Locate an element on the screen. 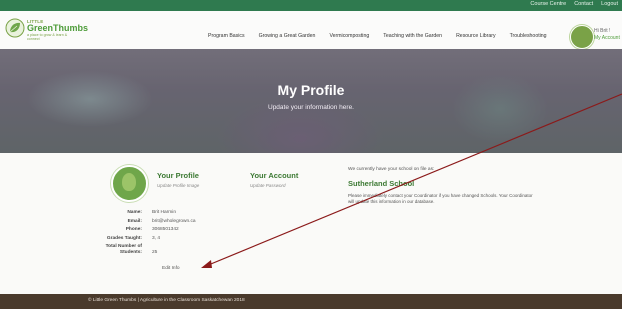 The height and width of the screenshot is (309, 622). annotation-arrowhead-icon is located at coordinates (206, 264).